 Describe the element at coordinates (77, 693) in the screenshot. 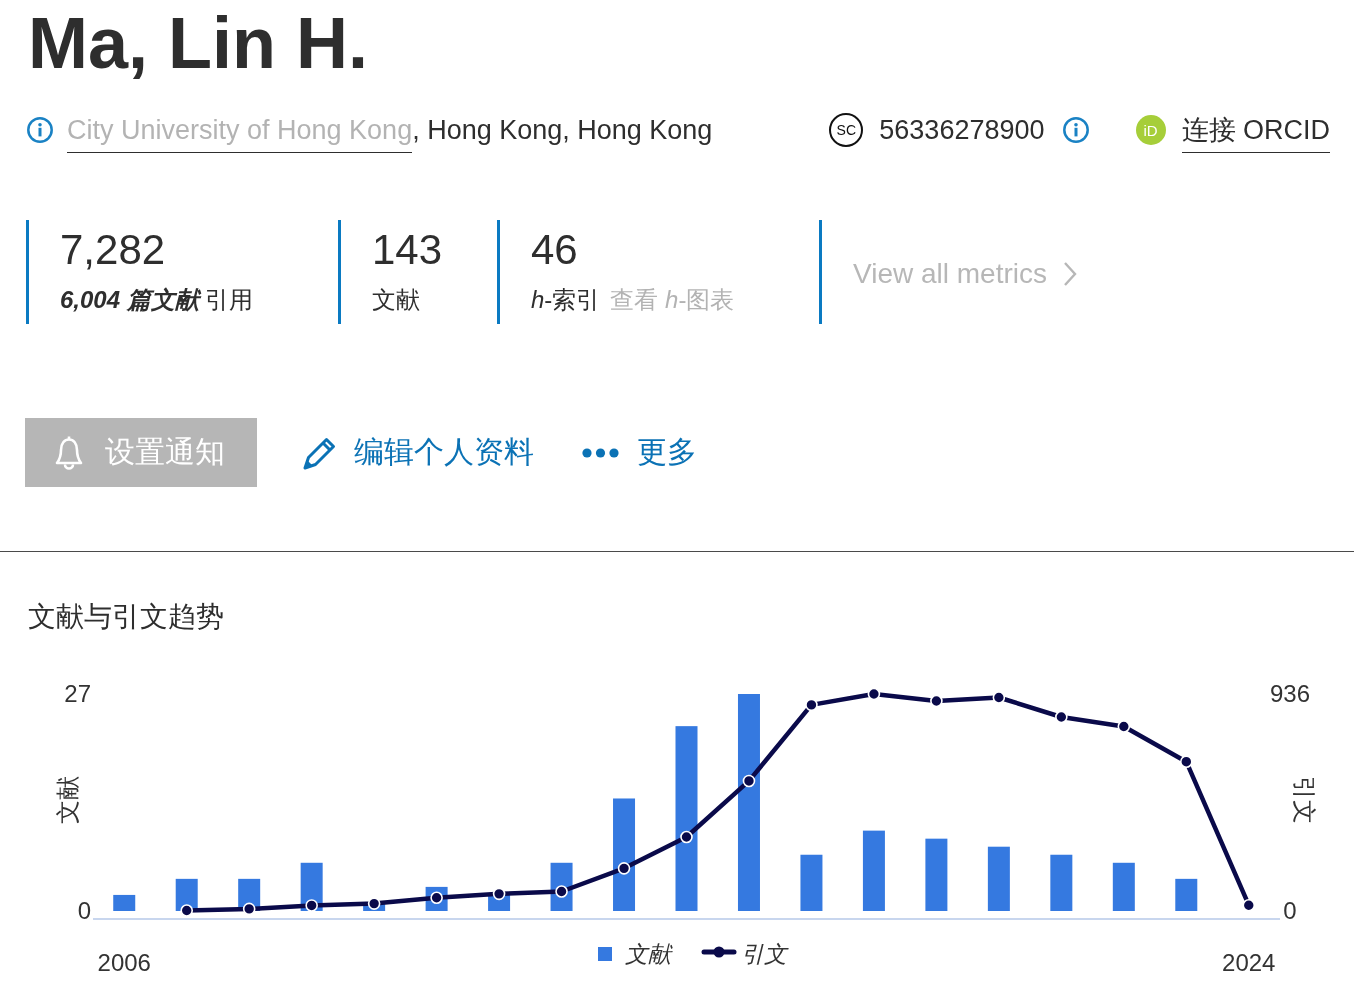

I see `axis-tick-label: 27` at that location.